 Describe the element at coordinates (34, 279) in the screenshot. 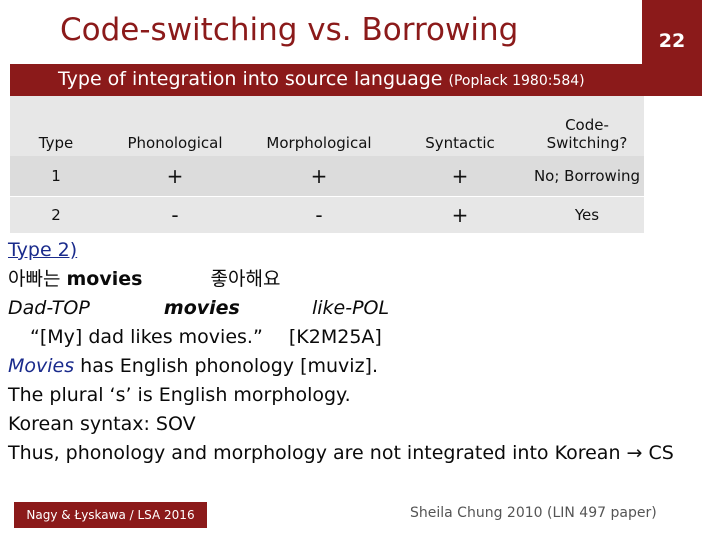

I see `korean-word-dad: 아빠는` at that location.